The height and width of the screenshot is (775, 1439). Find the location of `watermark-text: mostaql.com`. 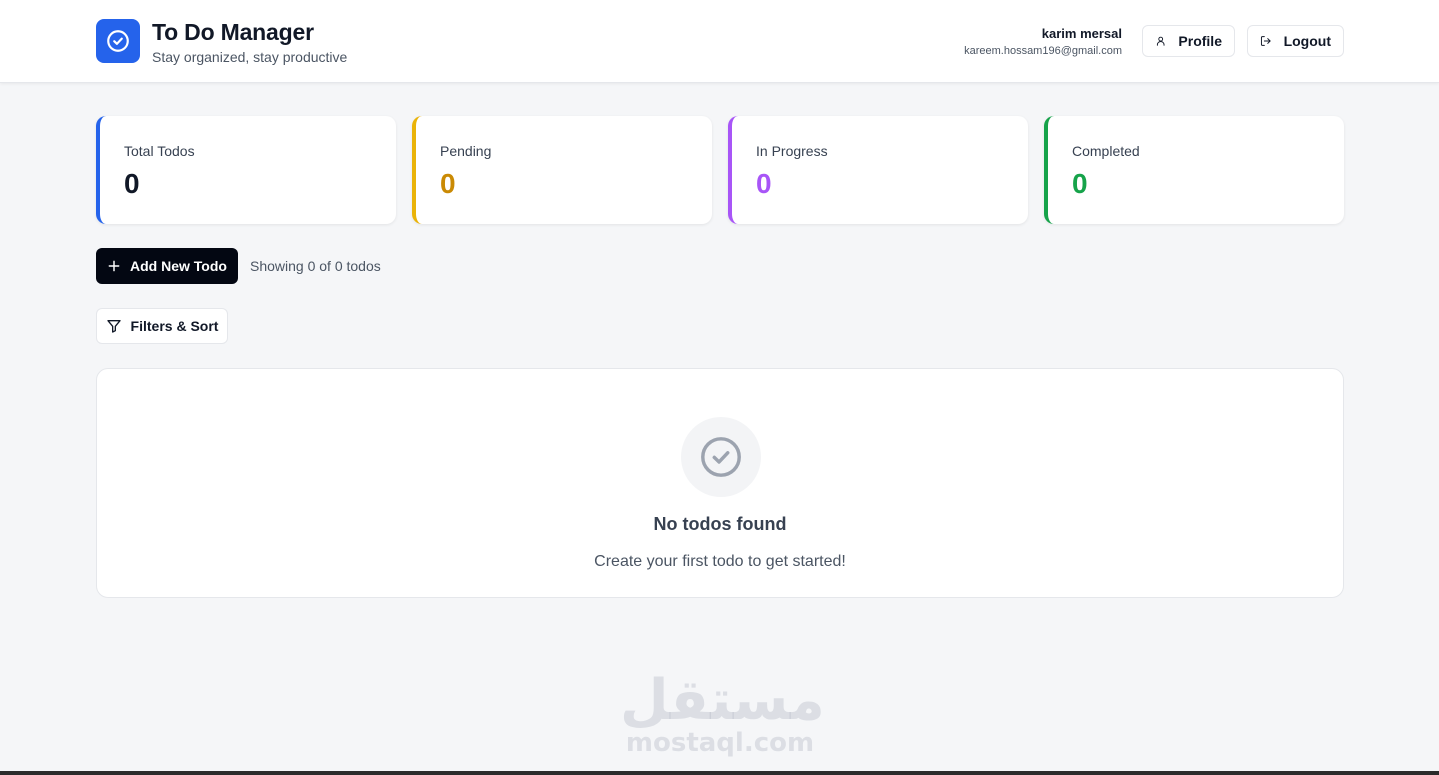

watermark-text: mostaql.com is located at coordinates (720, 743).